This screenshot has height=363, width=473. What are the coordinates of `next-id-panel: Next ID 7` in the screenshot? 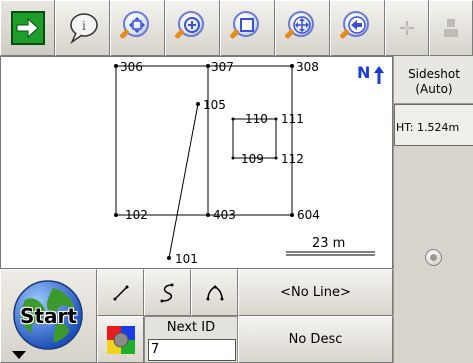 It's located at (191, 339).